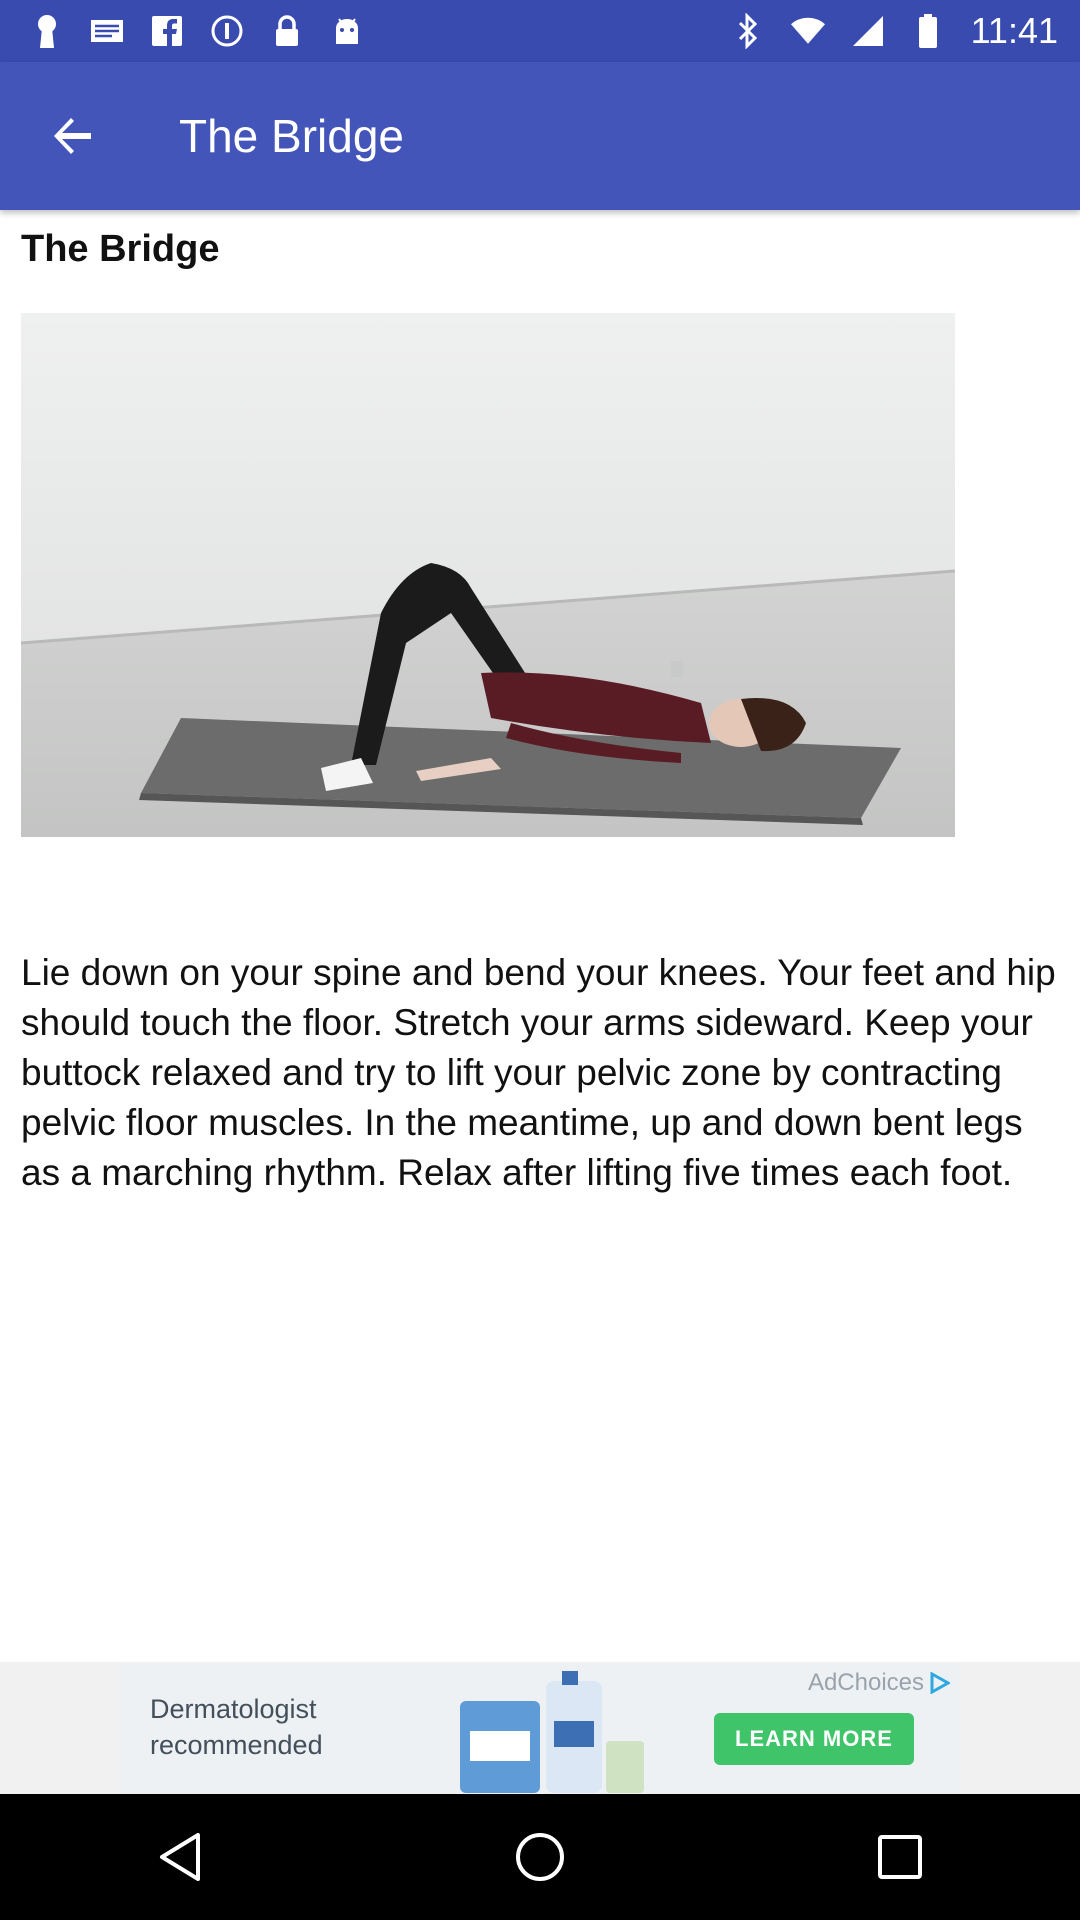 The height and width of the screenshot is (1920, 1080). I want to click on exercise-title: The Bridge, so click(120, 249).